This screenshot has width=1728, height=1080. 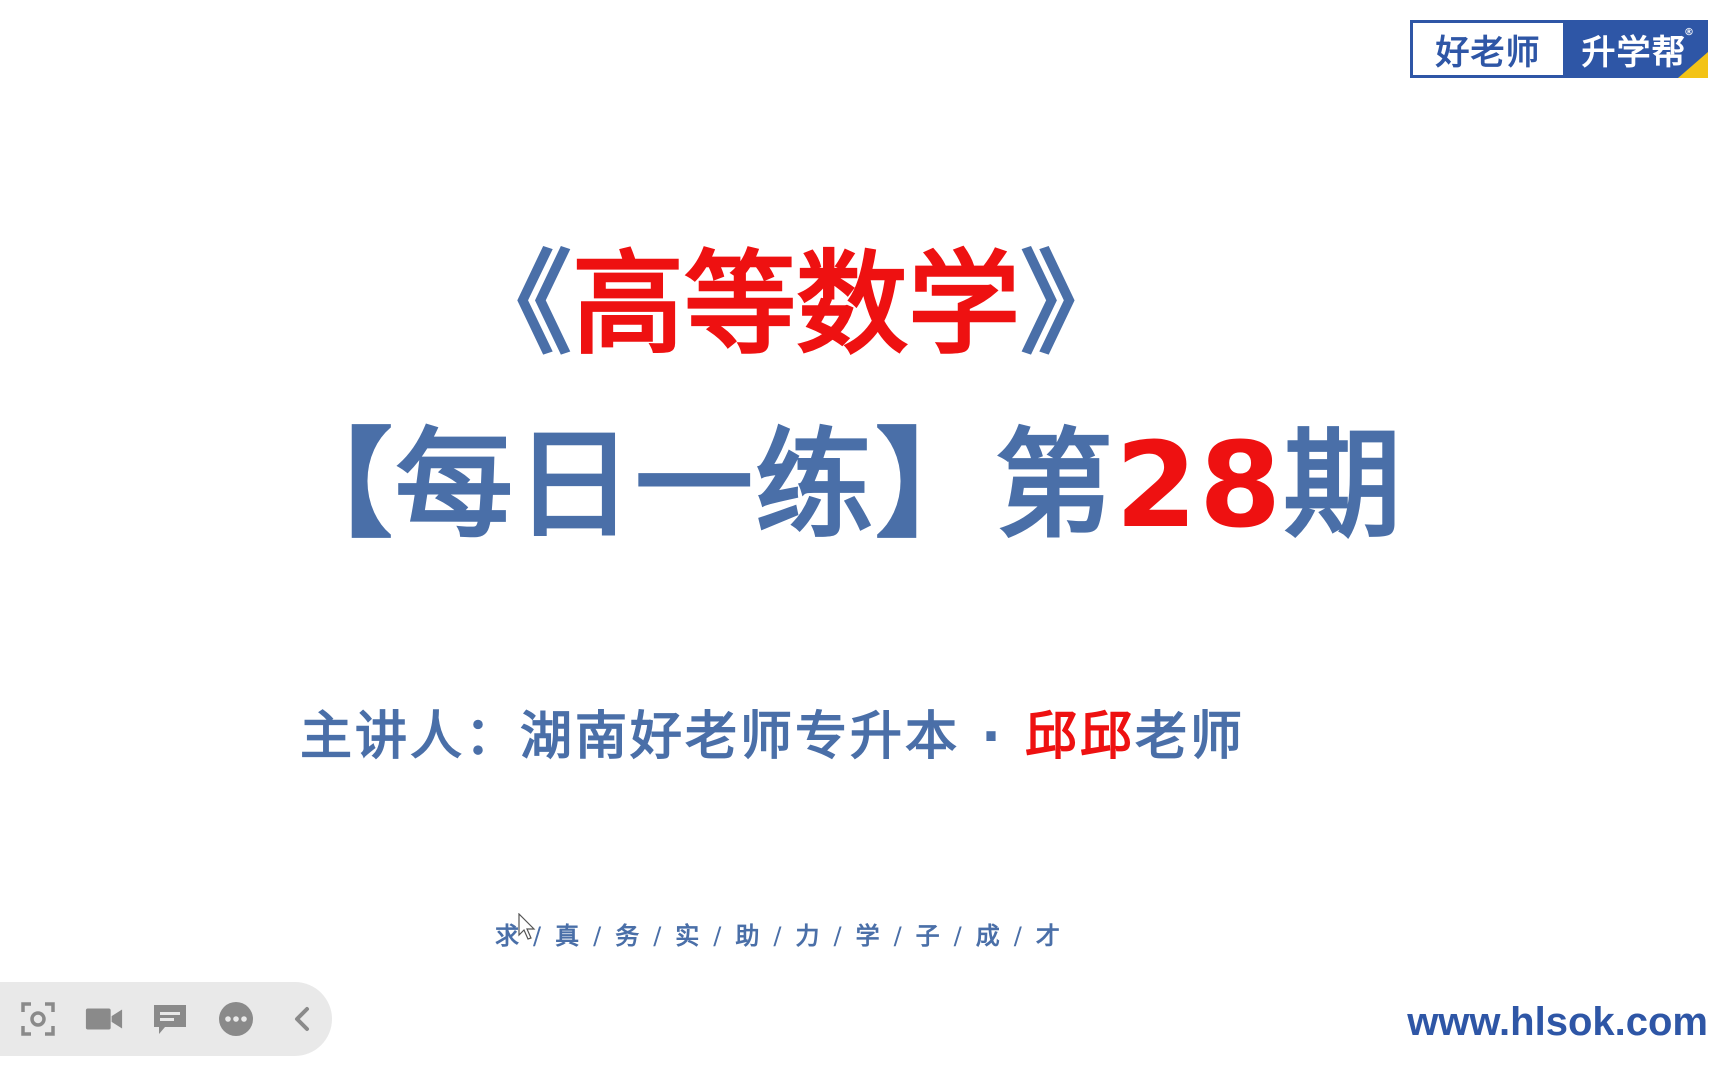 What do you see at coordinates (527, 926) in the screenshot?
I see `mouse-cursor-icon` at bounding box center [527, 926].